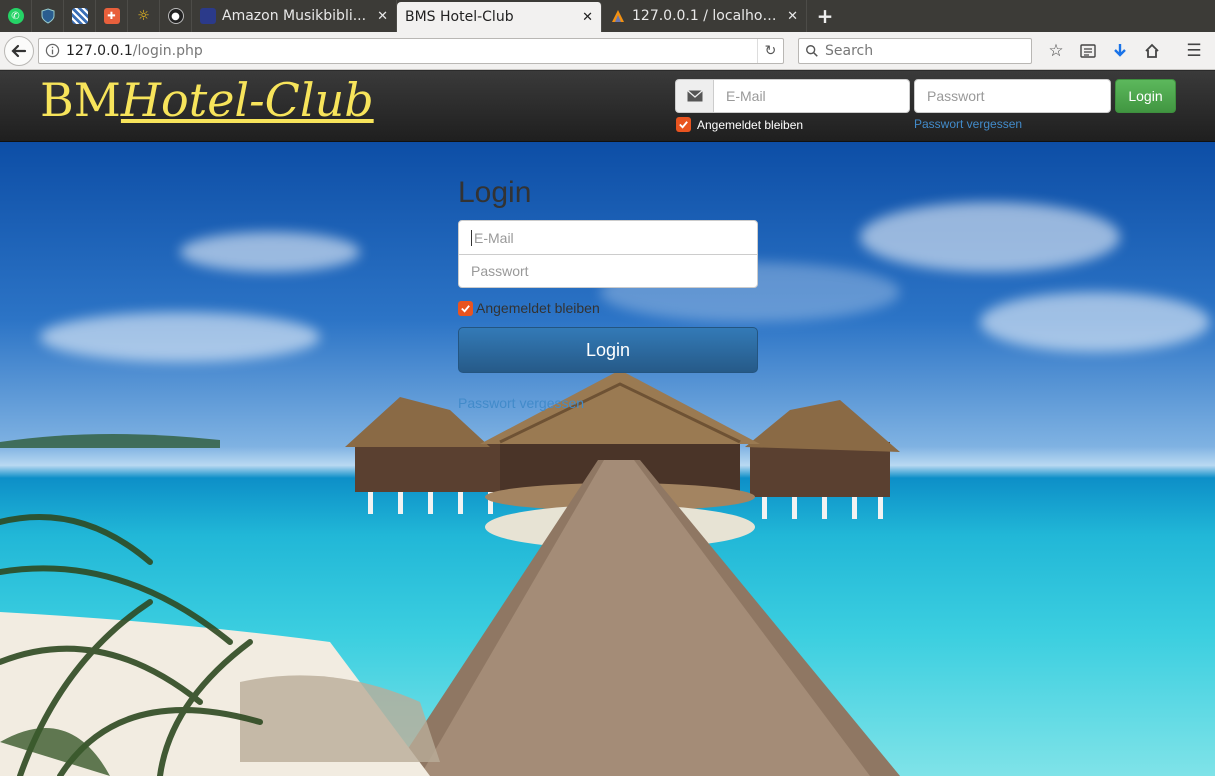  What do you see at coordinates (770, 50) in the screenshot?
I see `reload-icon: ↻` at bounding box center [770, 50].